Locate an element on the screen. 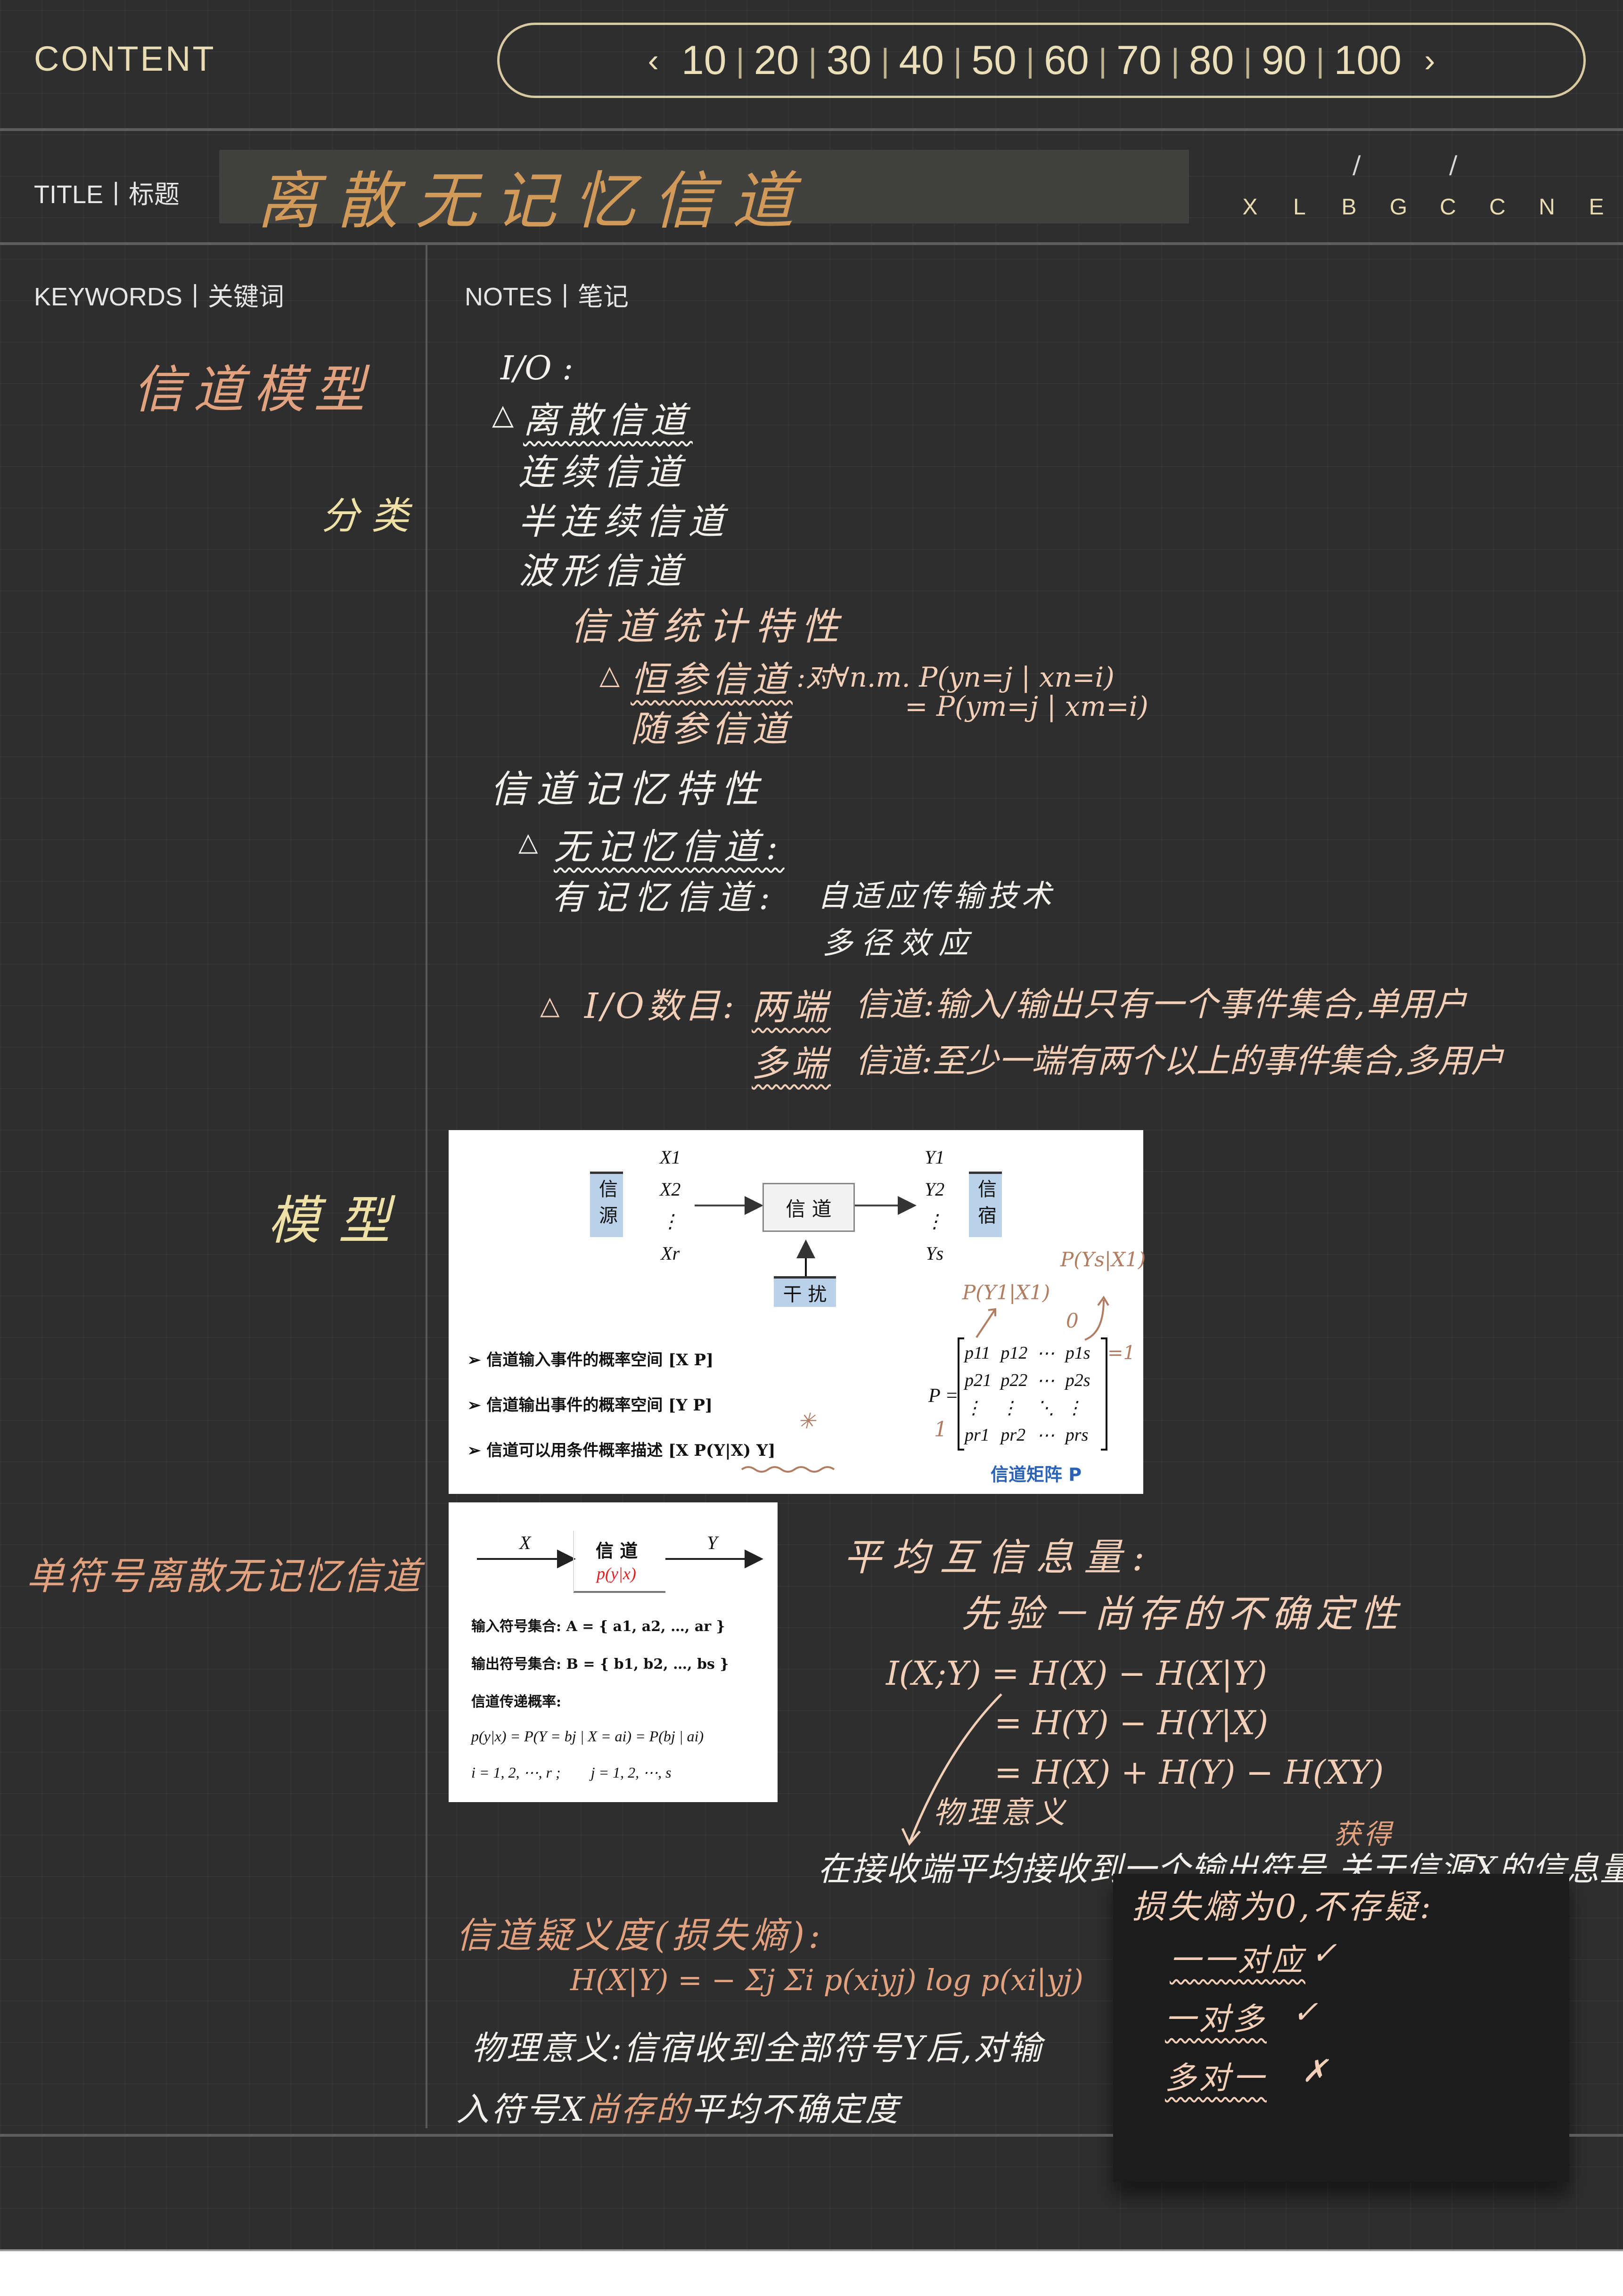 The height and width of the screenshot is (2296, 1623). sticky-heading: 损失熵为0,不存疑: is located at coordinates (1283, 1906).